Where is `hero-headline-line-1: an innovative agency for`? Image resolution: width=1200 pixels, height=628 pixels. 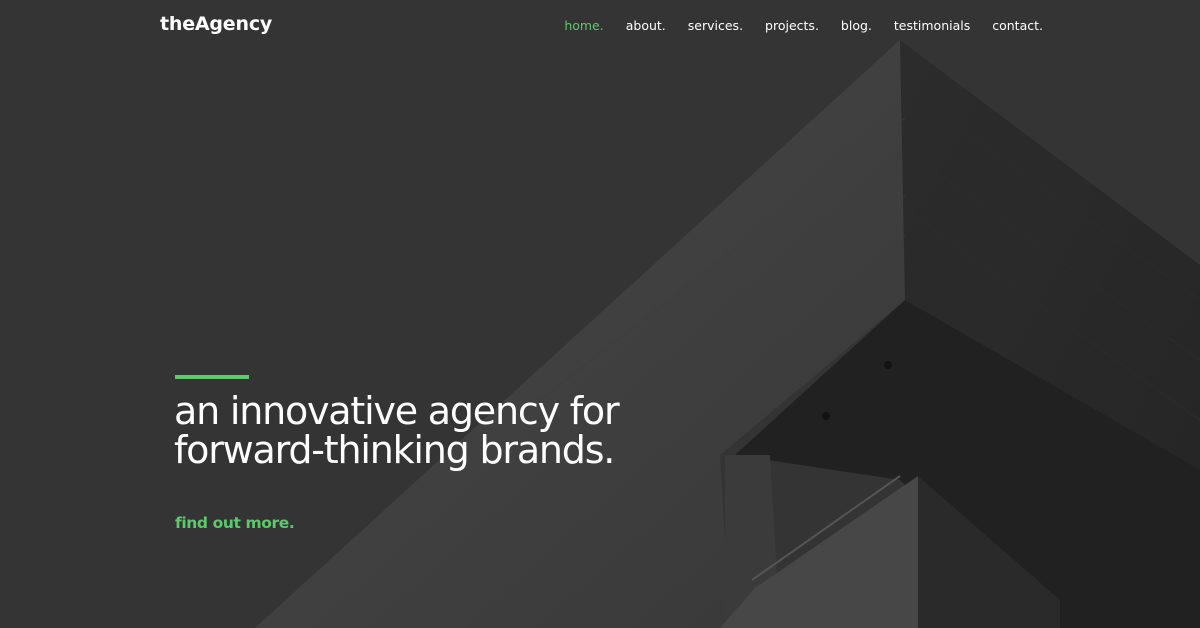 hero-headline-line-1: an innovative agency for is located at coordinates (397, 411).